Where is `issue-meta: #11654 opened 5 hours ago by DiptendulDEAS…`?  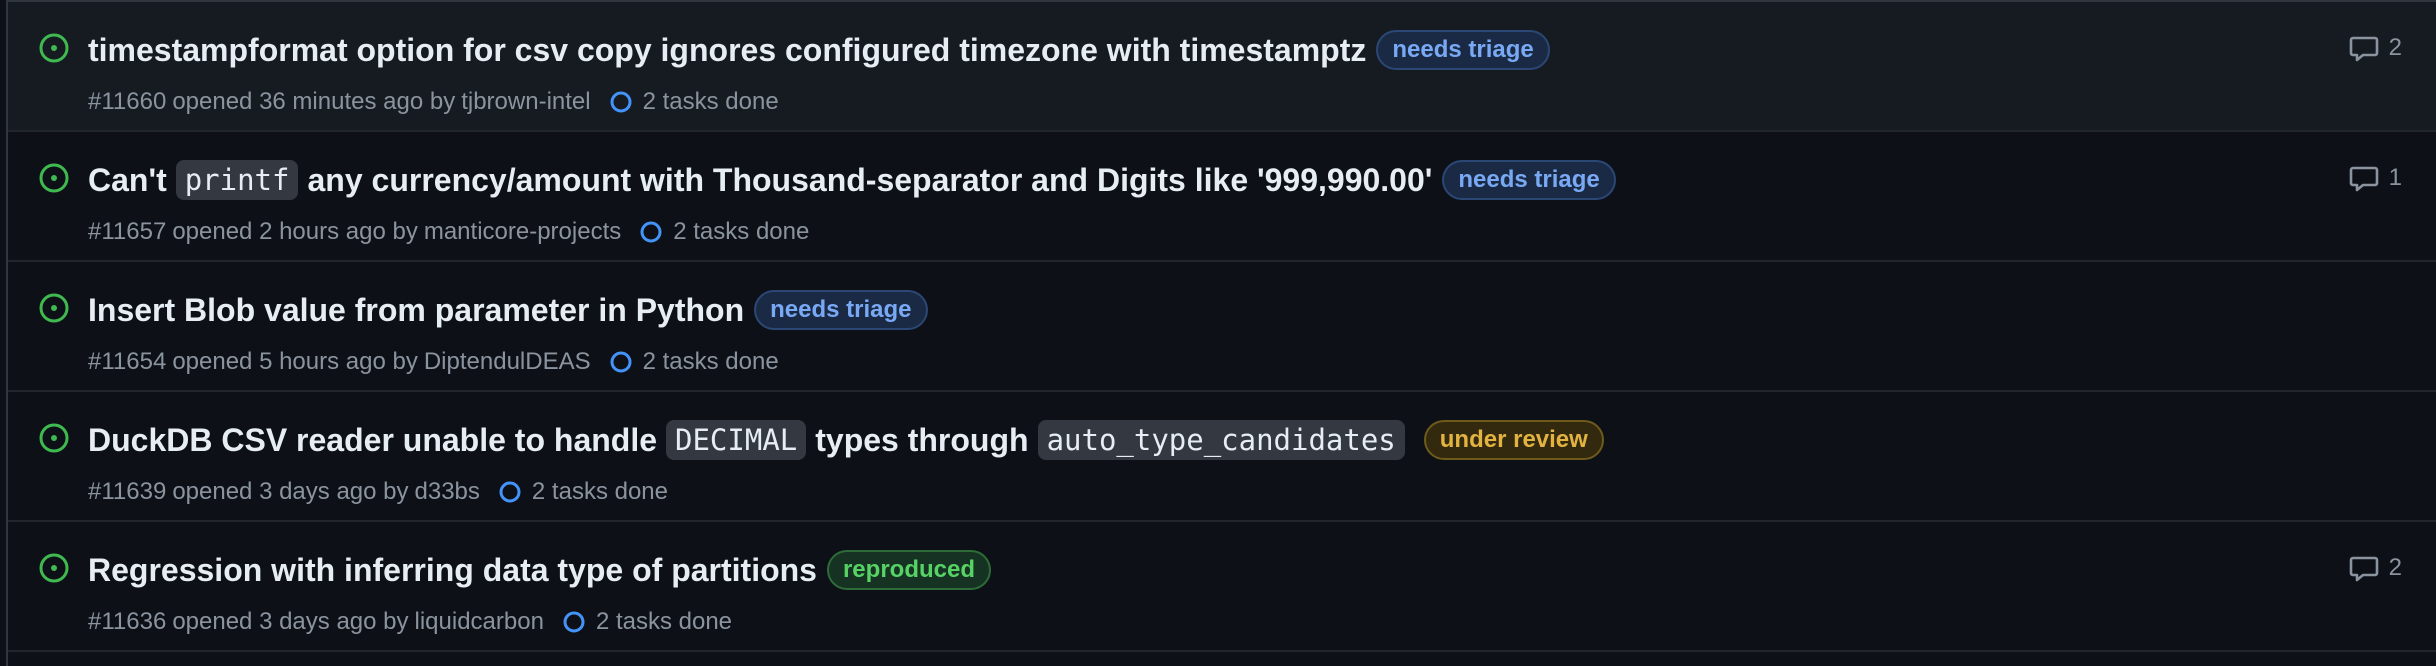
issue-meta: #11654 opened 5 hours ago by DiptendulDEAS… is located at coordinates (433, 362).